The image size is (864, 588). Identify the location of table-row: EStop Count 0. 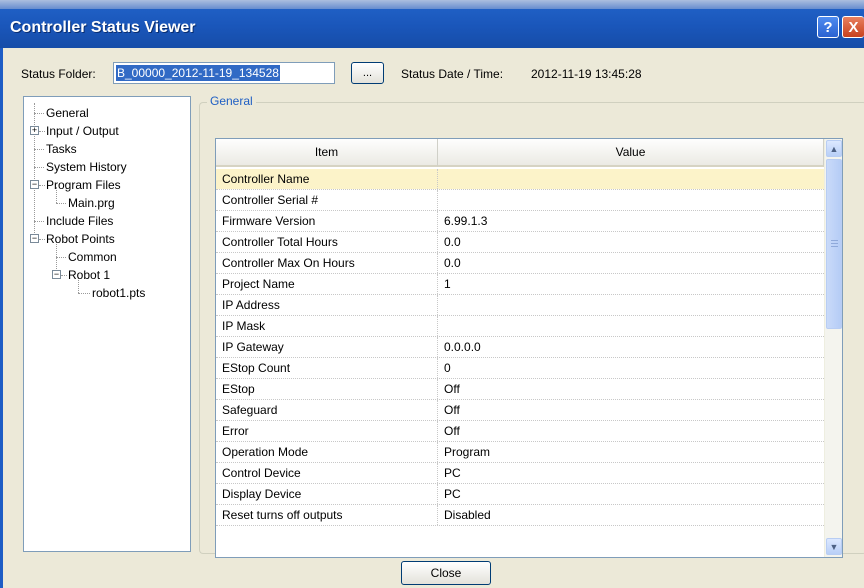
(520, 368).